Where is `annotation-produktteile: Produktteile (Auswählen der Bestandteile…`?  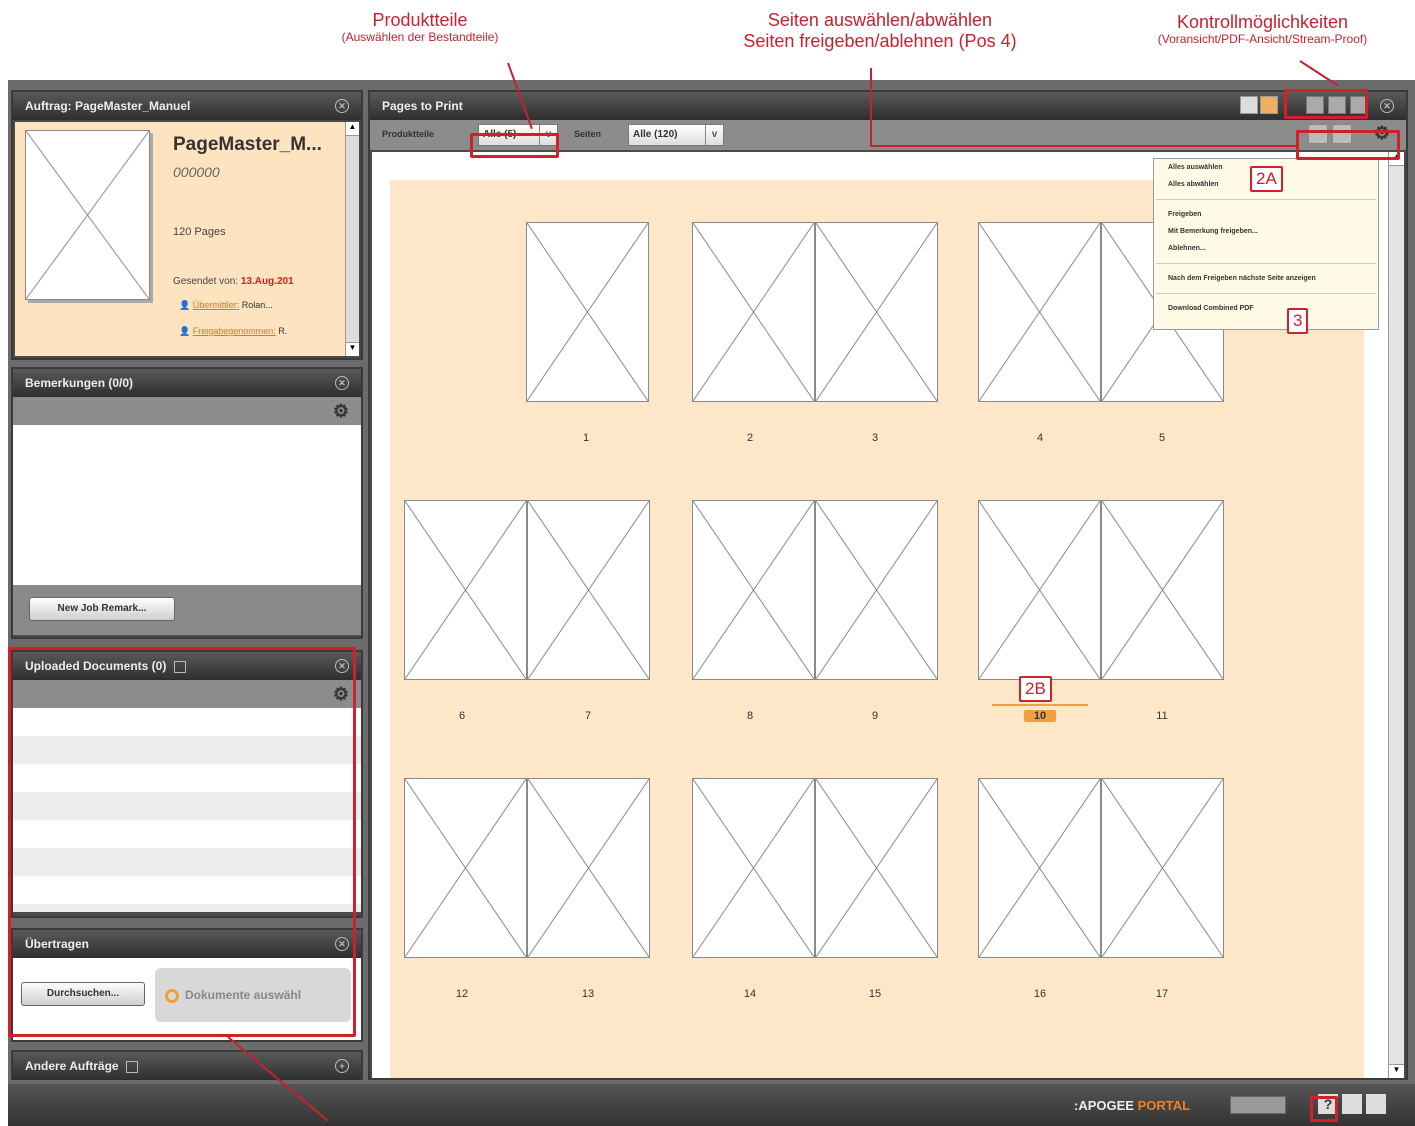
annotation-produktteile: Produktteile (Auswählen der Bestandteile… is located at coordinates (420, 27).